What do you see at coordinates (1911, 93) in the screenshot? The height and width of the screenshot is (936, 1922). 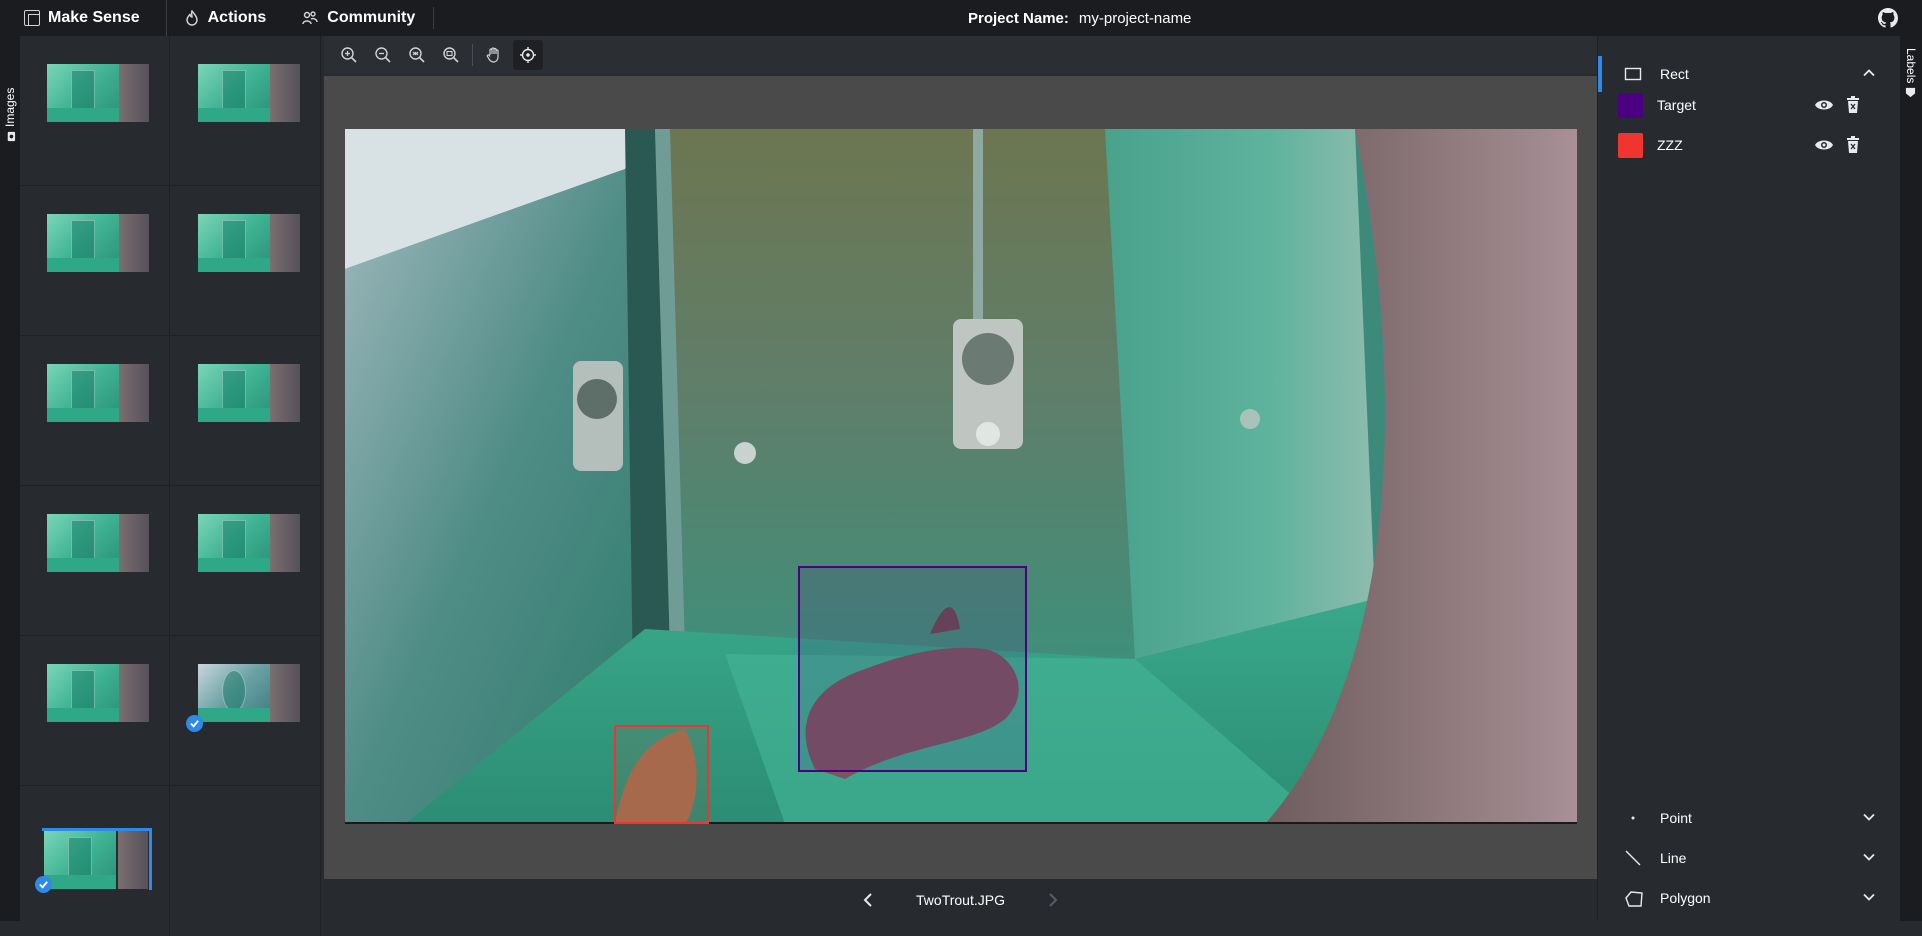 I see `tag-icon` at bounding box center [1911, 93].